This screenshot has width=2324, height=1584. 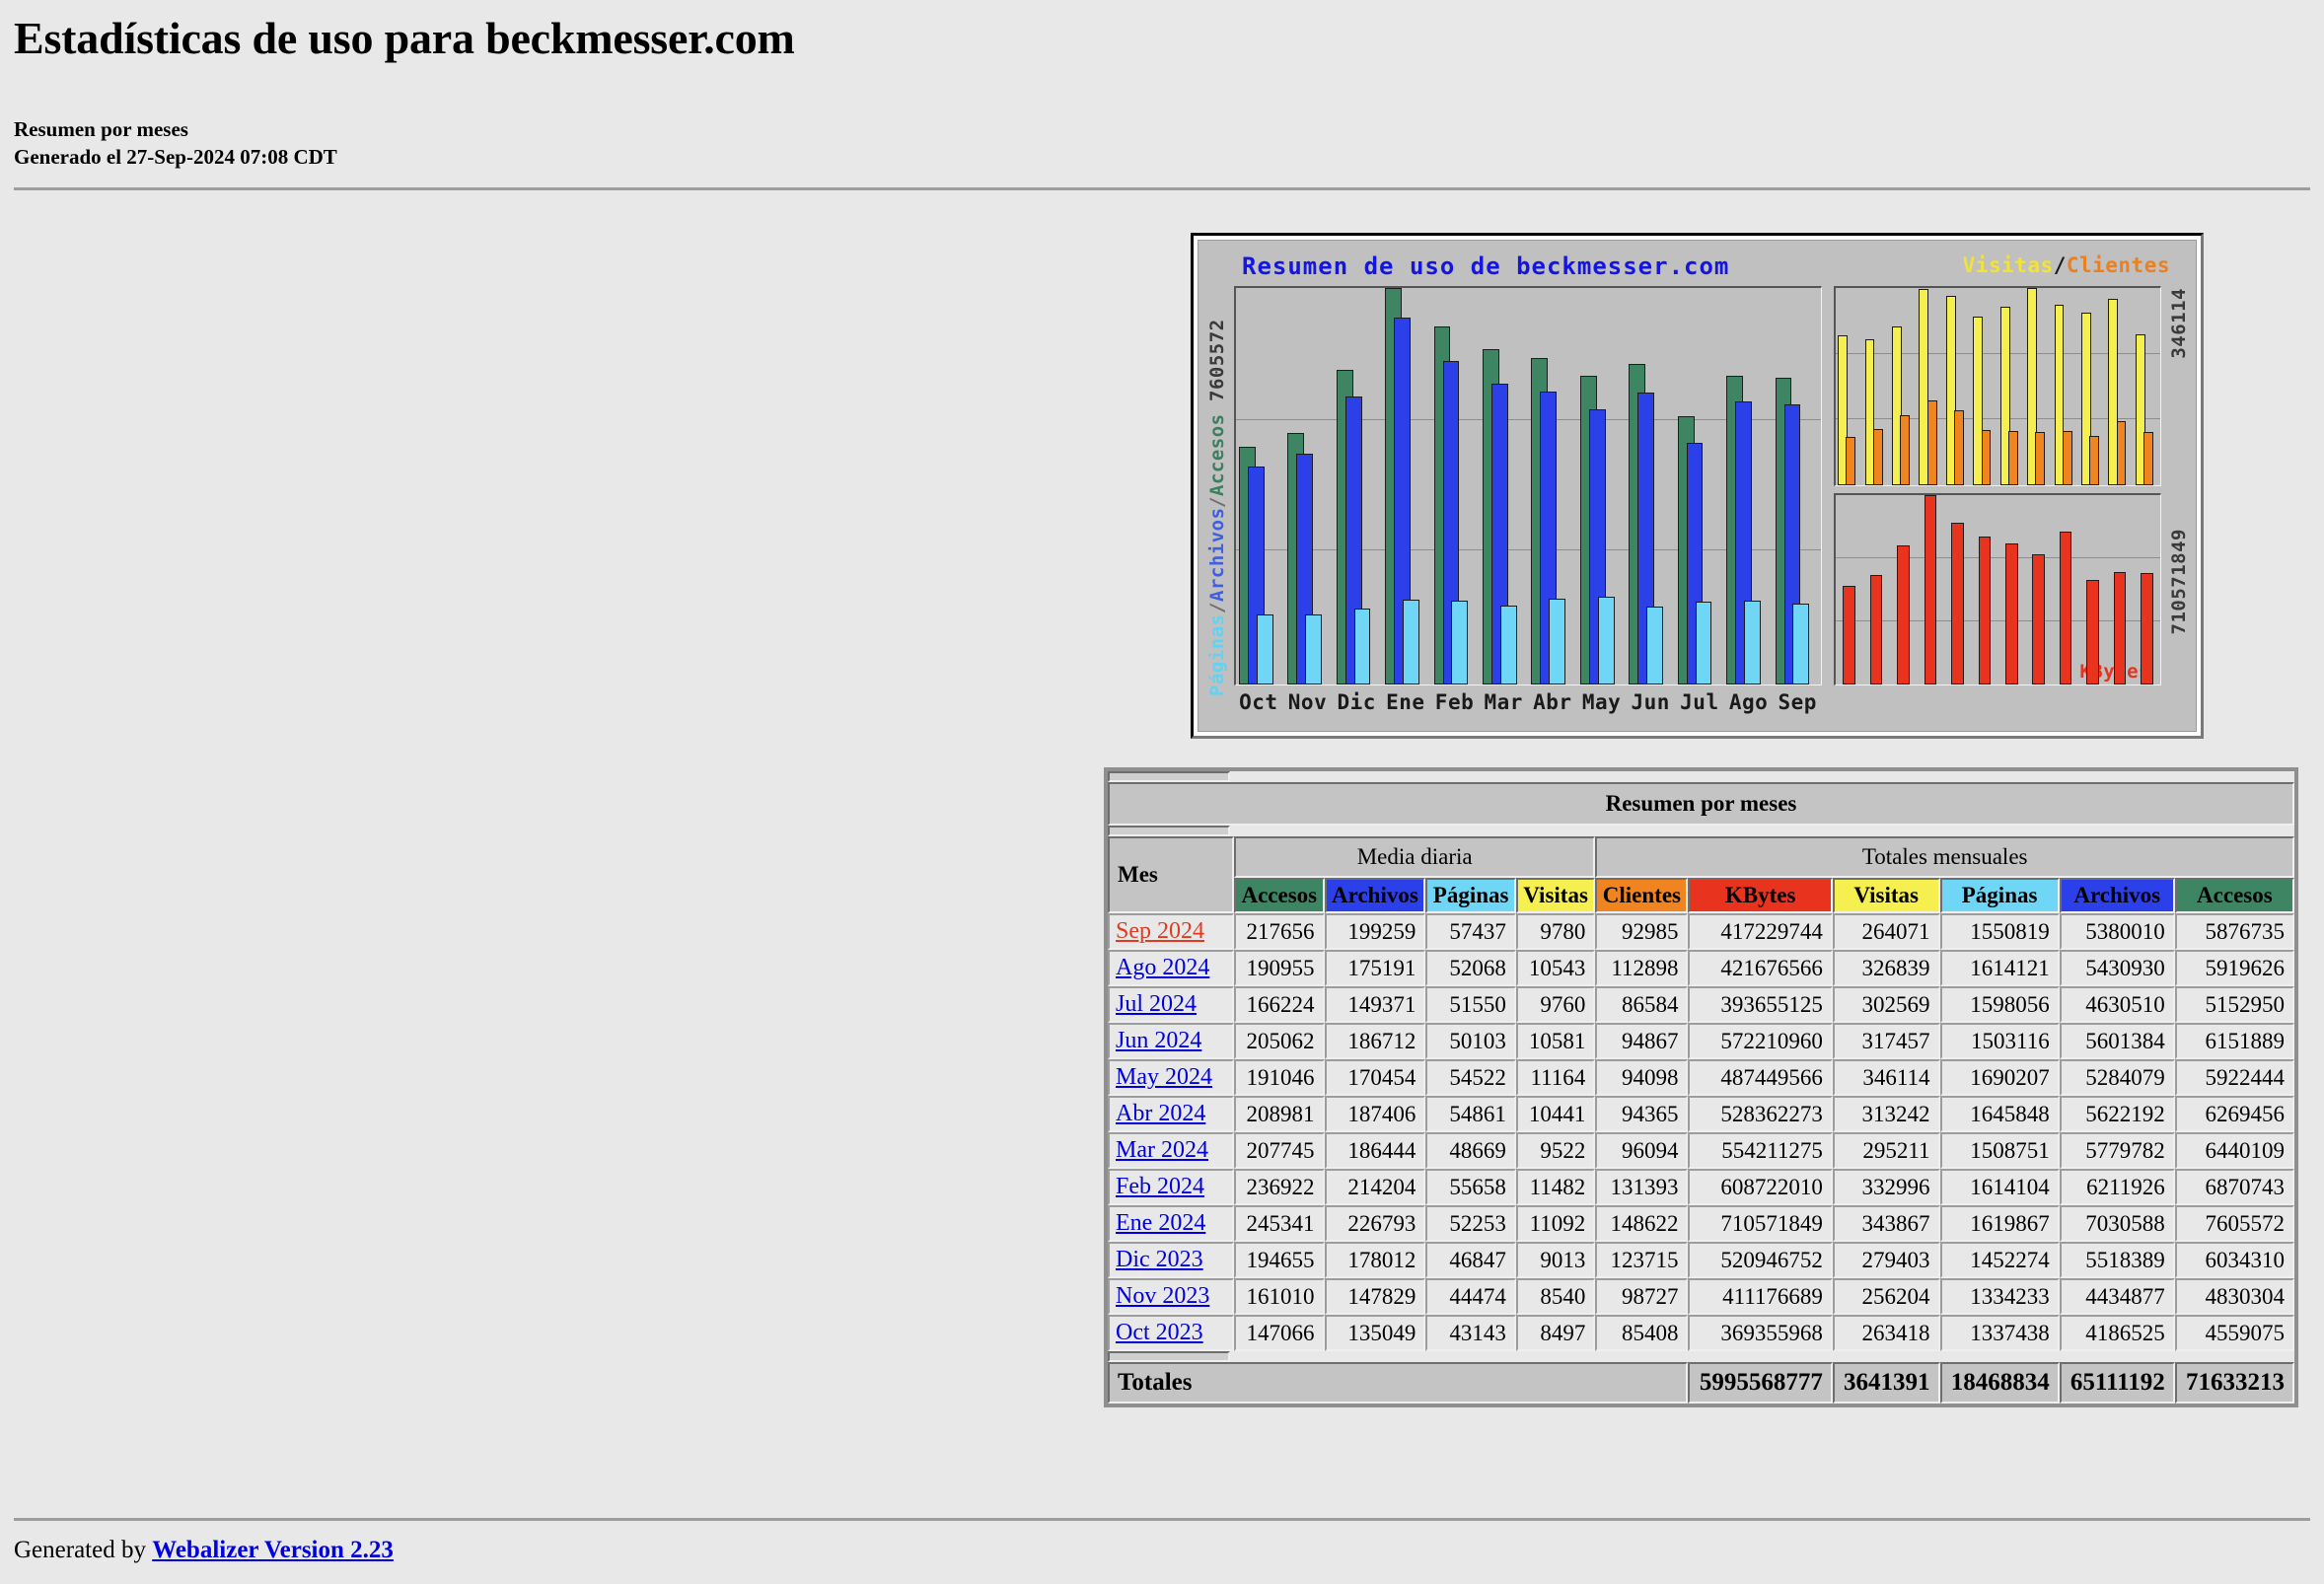 I want to click on generated-by-label: Generated by, so click(x=83, y=1550).